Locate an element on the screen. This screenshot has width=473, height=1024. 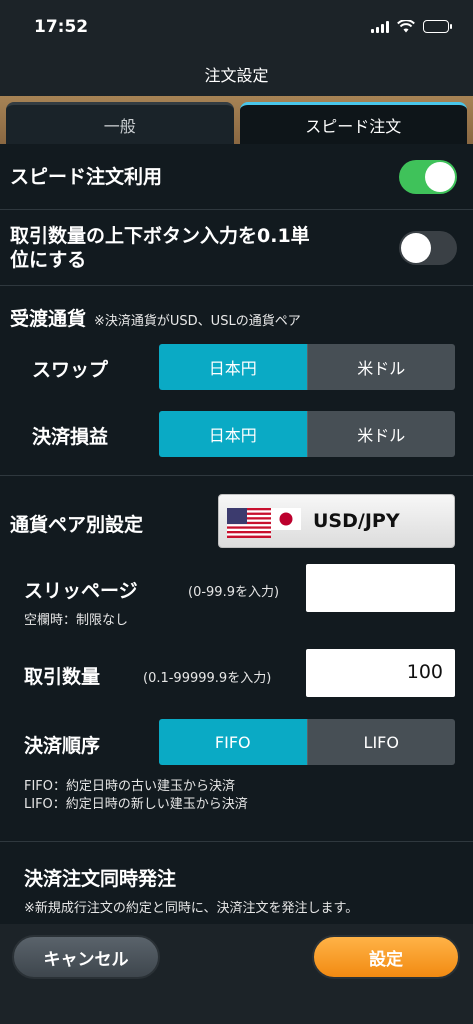
settlement-order-label: 決済順序 is located at coordinates (62, 746).